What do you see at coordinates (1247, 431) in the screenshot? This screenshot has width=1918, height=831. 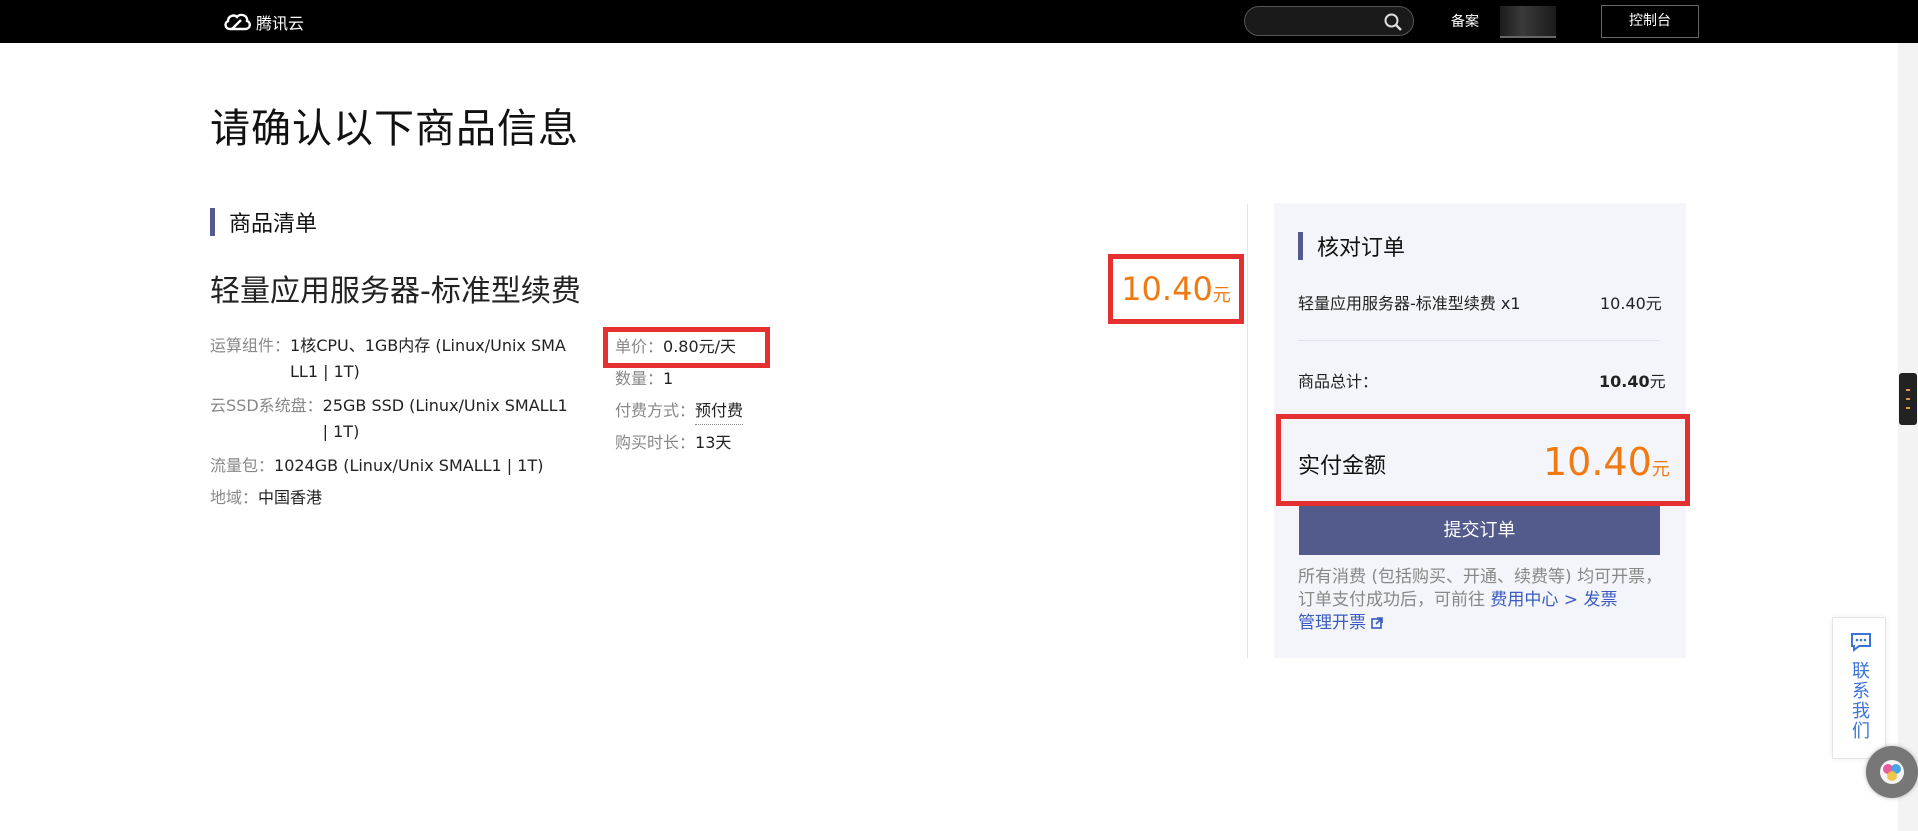 I see `vertical-divider` at bounding box center [1247, 431].